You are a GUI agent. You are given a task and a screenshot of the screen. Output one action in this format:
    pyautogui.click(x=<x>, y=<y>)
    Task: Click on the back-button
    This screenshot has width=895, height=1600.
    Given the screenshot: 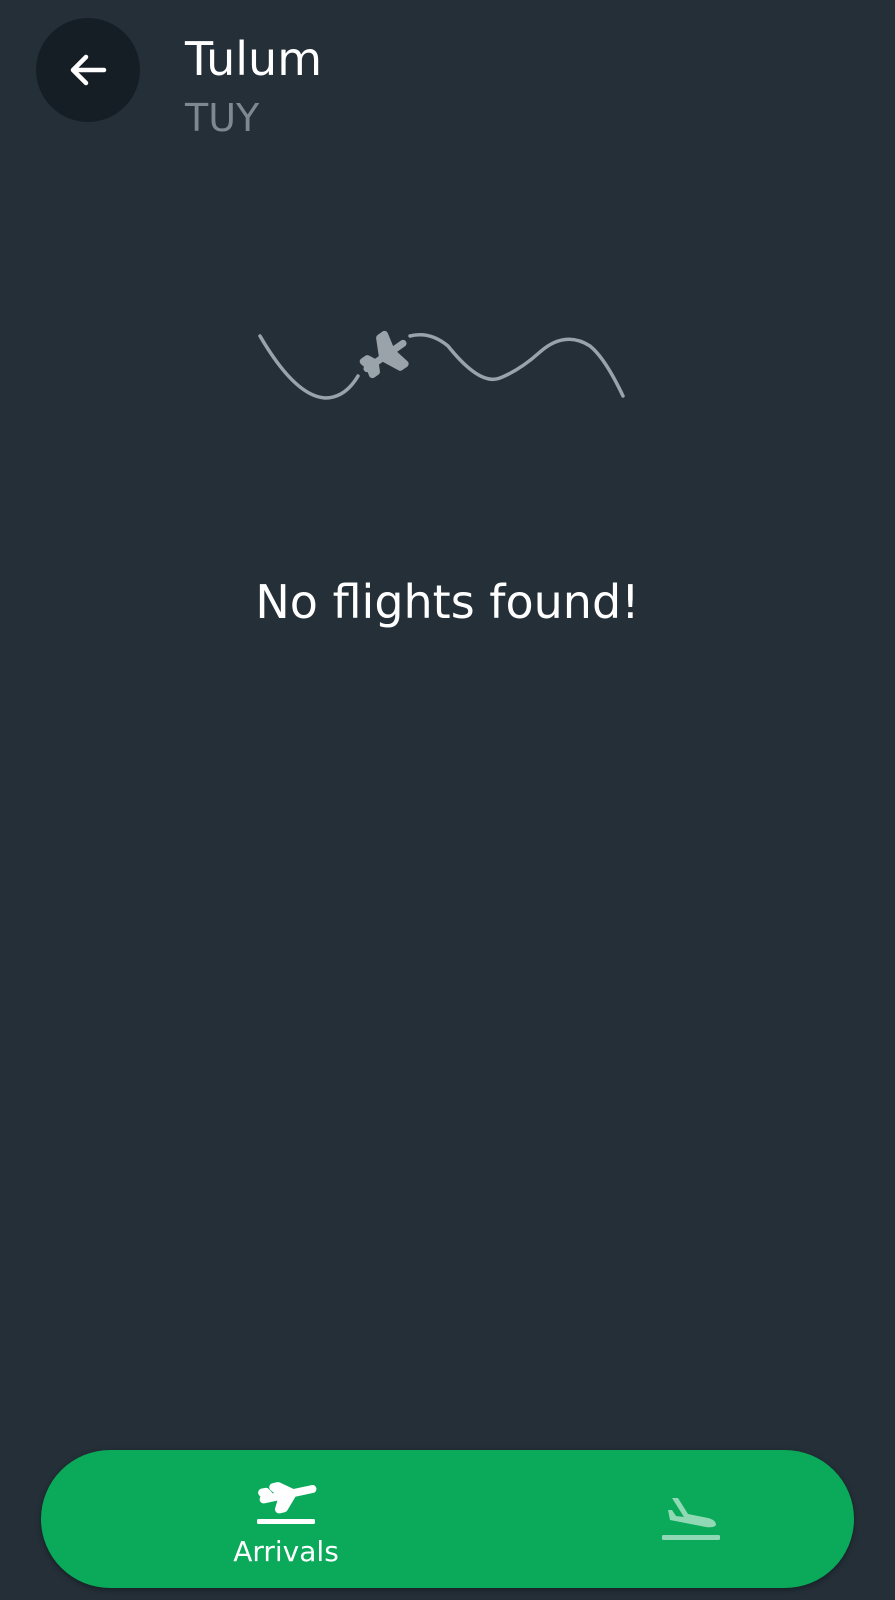 What is the action you would take?
    pyautogui.click(x=88, y=70)
    